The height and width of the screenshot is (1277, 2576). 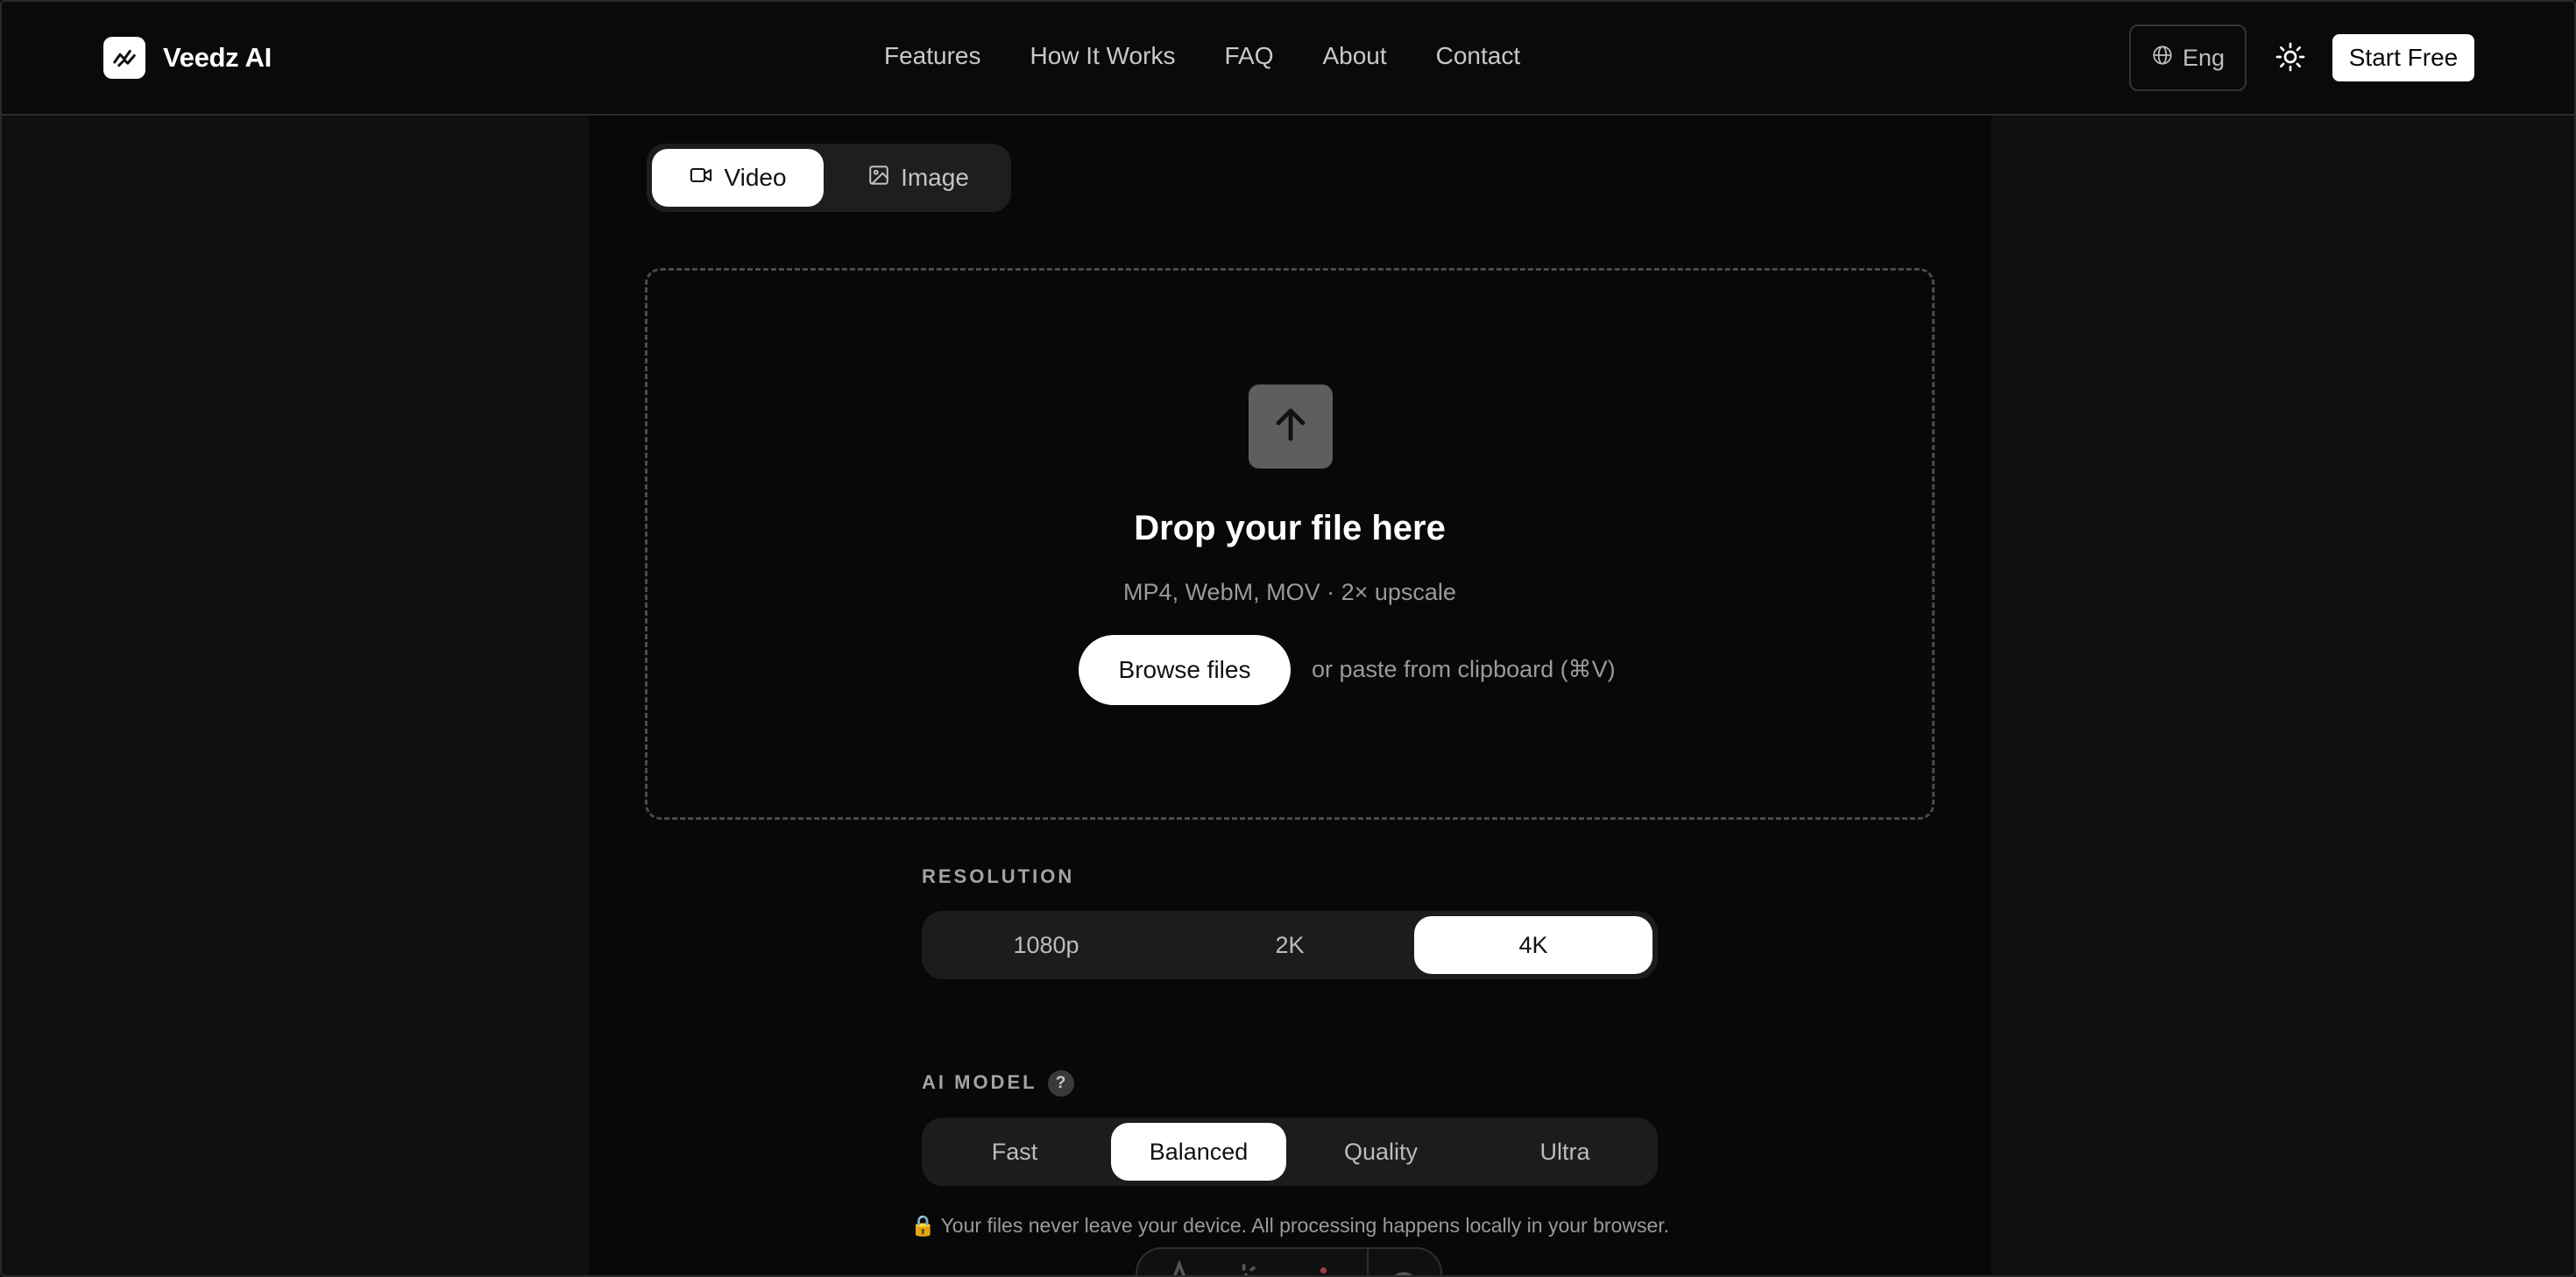 I want to click on brand-name: Veedz AI, so click(x=217, y=57).